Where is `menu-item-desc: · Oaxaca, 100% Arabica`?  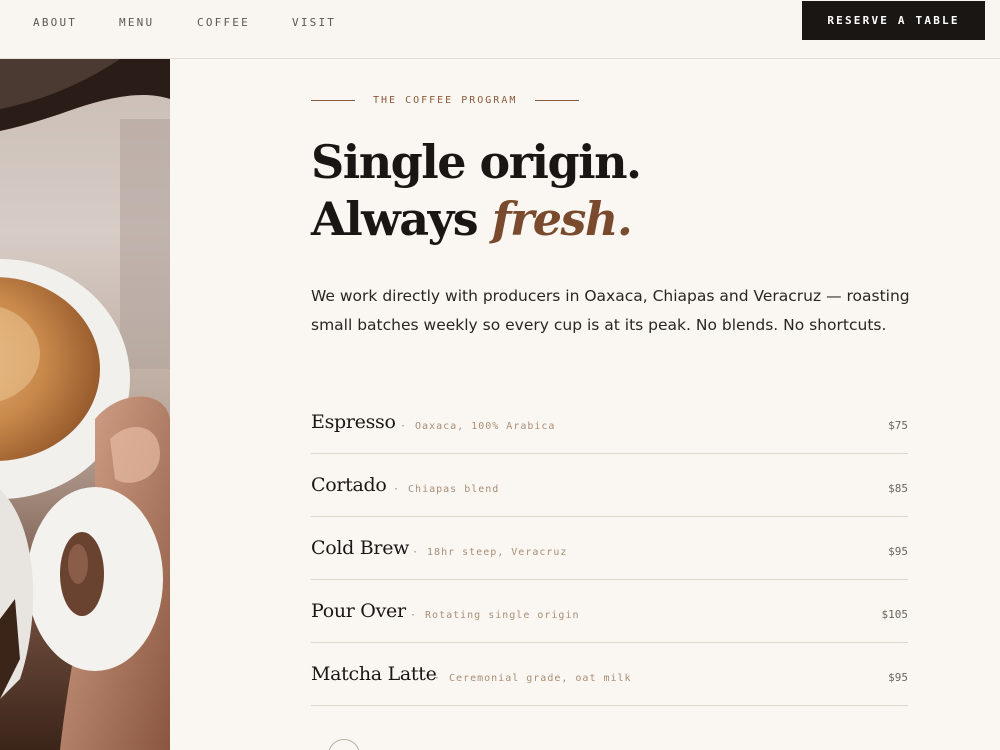
menu-item-desc: · Oaxaca, 100% Arabica is located at coordinates (477, 426).